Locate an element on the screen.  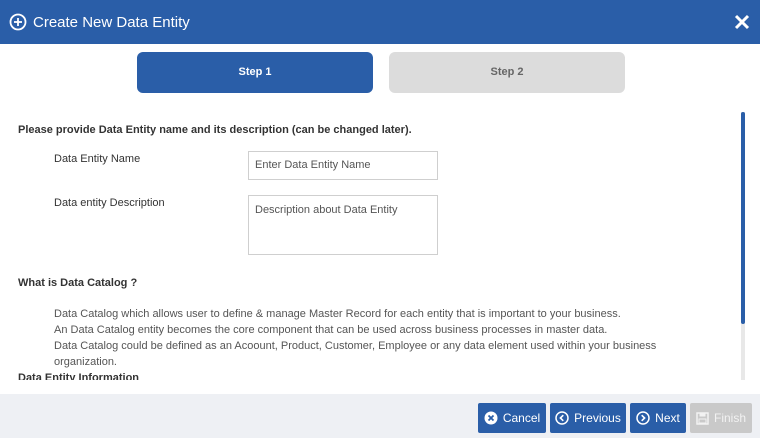
previous-label: Previous is located at coordinates (597, 418).